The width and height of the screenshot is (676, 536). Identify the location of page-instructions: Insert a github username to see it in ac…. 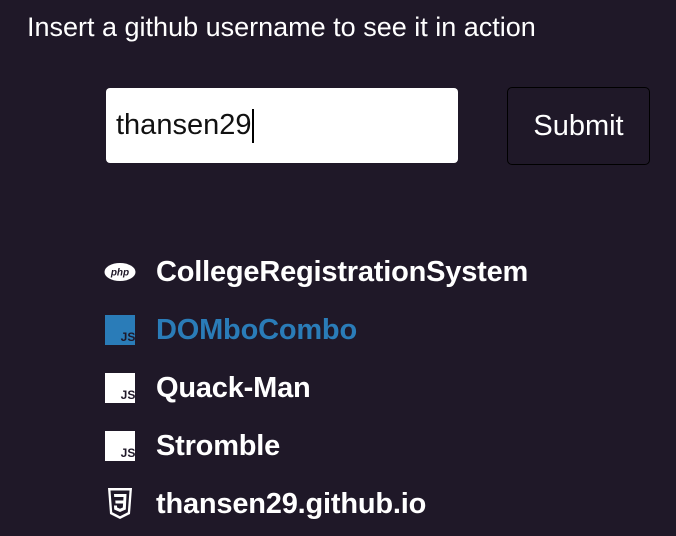
(281, 27).